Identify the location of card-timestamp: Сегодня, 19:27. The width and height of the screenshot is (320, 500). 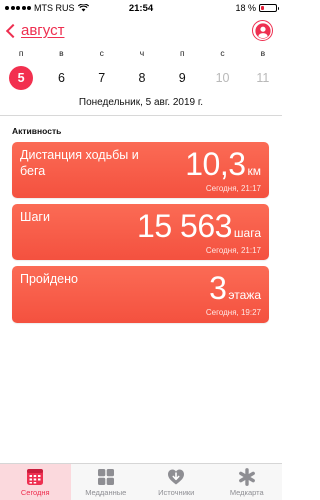
(233, 312).